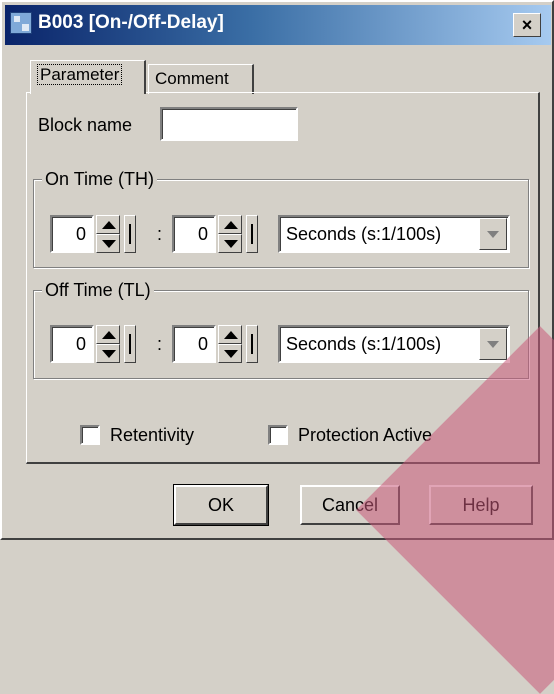 The image size is (554, 694). I want to click on on-time-value2-jump-button, so click(252, 234).